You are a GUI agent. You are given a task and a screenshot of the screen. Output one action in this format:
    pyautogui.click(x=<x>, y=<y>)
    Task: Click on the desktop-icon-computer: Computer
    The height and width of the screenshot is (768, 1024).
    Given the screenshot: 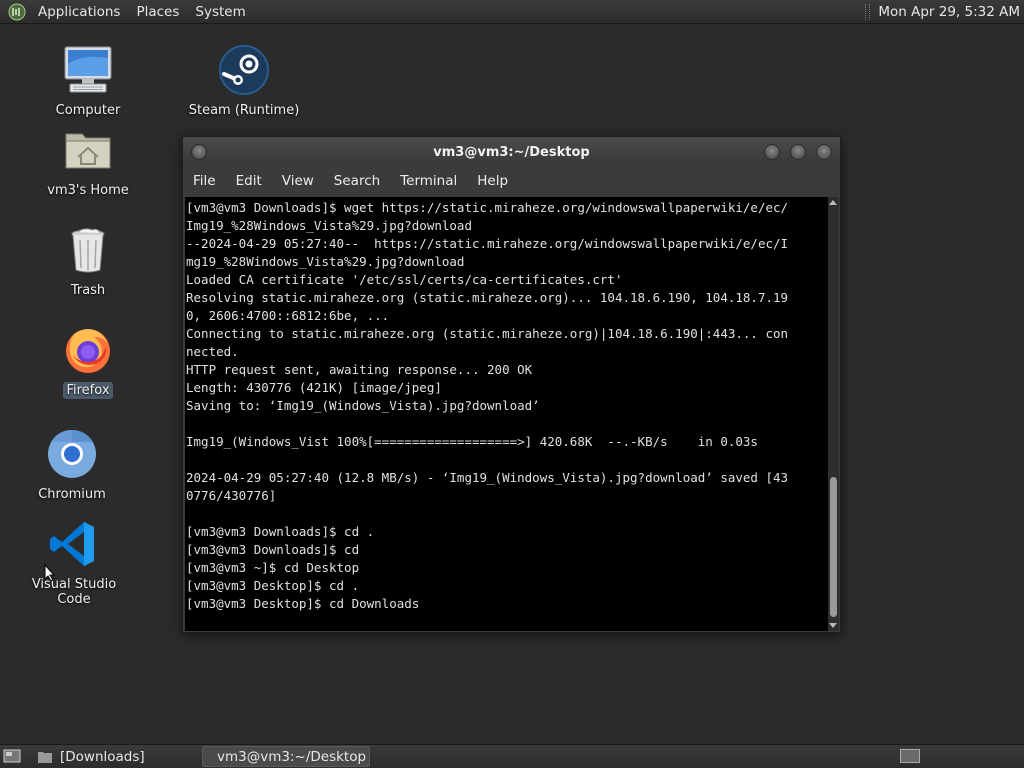 What is the action you would take?
    pyautogui.click(x=88, y=81)
    